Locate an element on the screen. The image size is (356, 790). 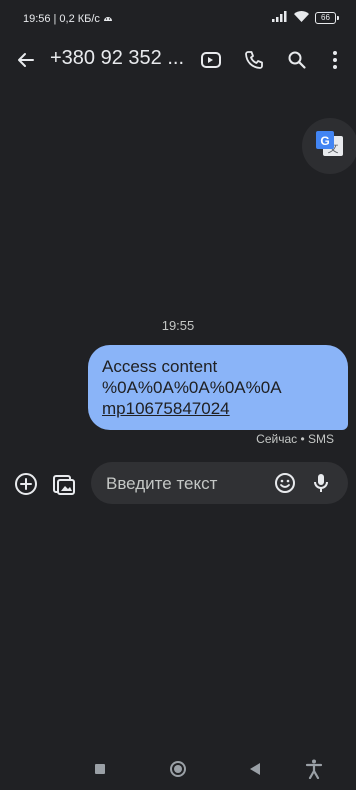
android-debug-icon is located at coordinates (108, 19).